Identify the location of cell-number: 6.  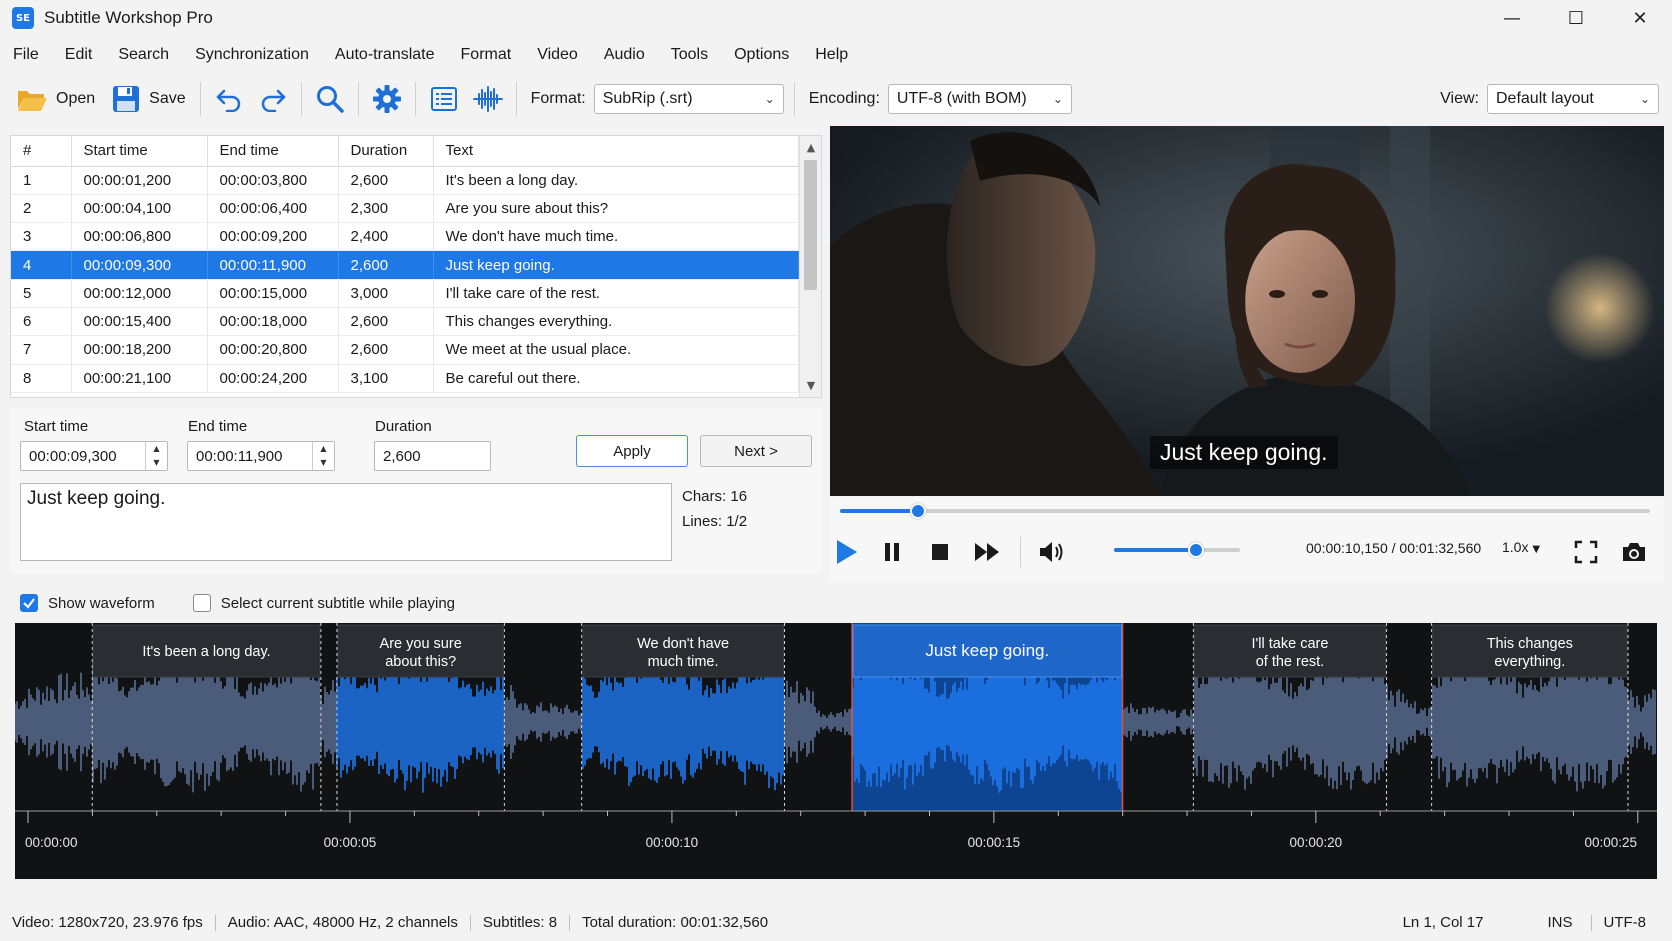
(41, 322).